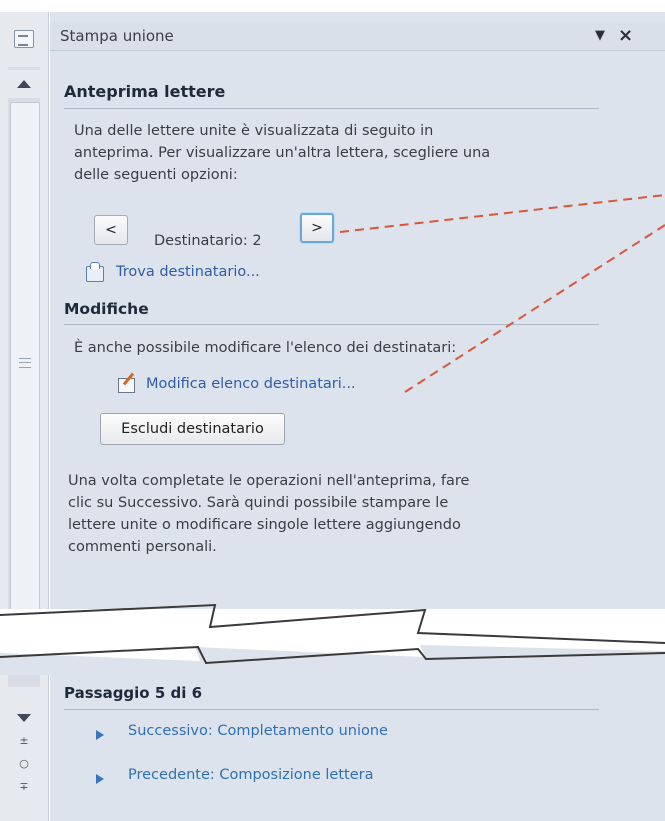 This screenshot has height=821, width=665. What do you see at coordinates (192, 429) in the screenshot?
I see `exclude-recipient-button: Escludi destinatario` at bounding box center [192, 429].